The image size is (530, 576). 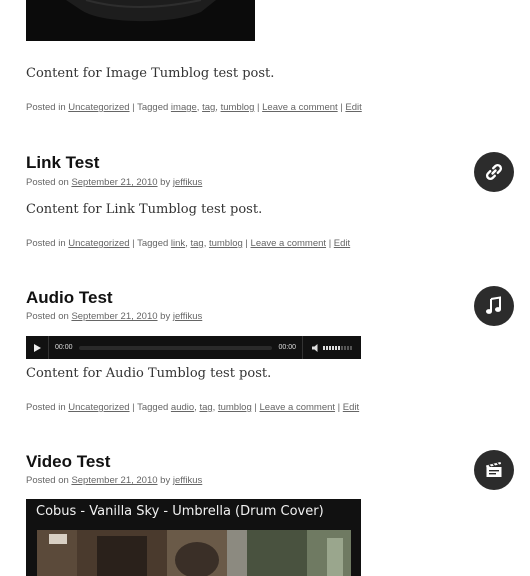 What do you see at coordinates (494, 306) in the screenshot?
I see `music-note-icon` at bounding box center [494, 306].